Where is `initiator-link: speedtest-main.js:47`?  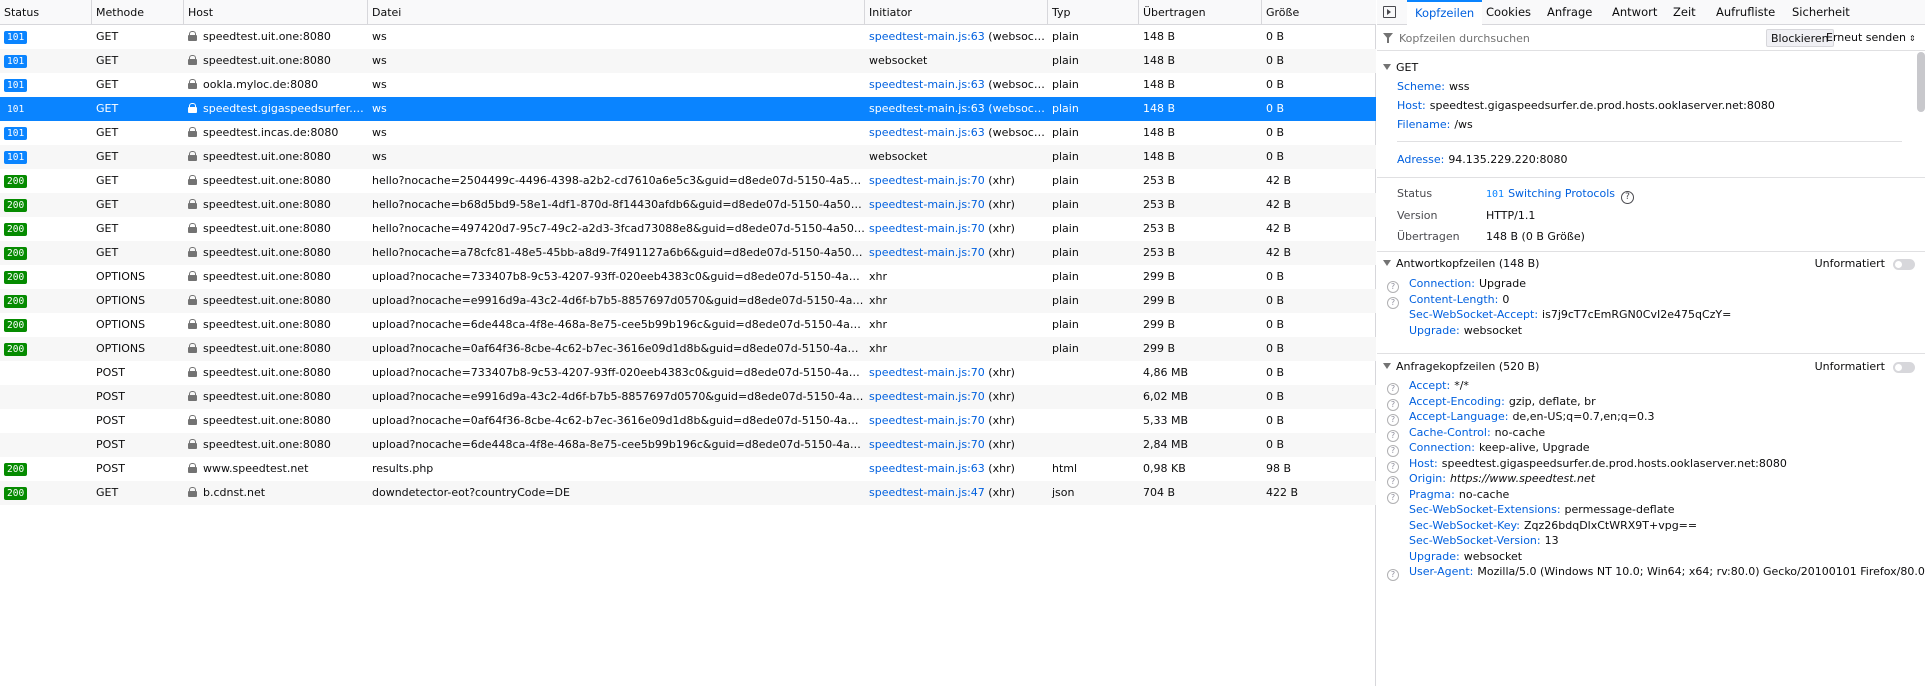
initiator-link: speedtest-main.js:47 is located at coordinates (927, 492).